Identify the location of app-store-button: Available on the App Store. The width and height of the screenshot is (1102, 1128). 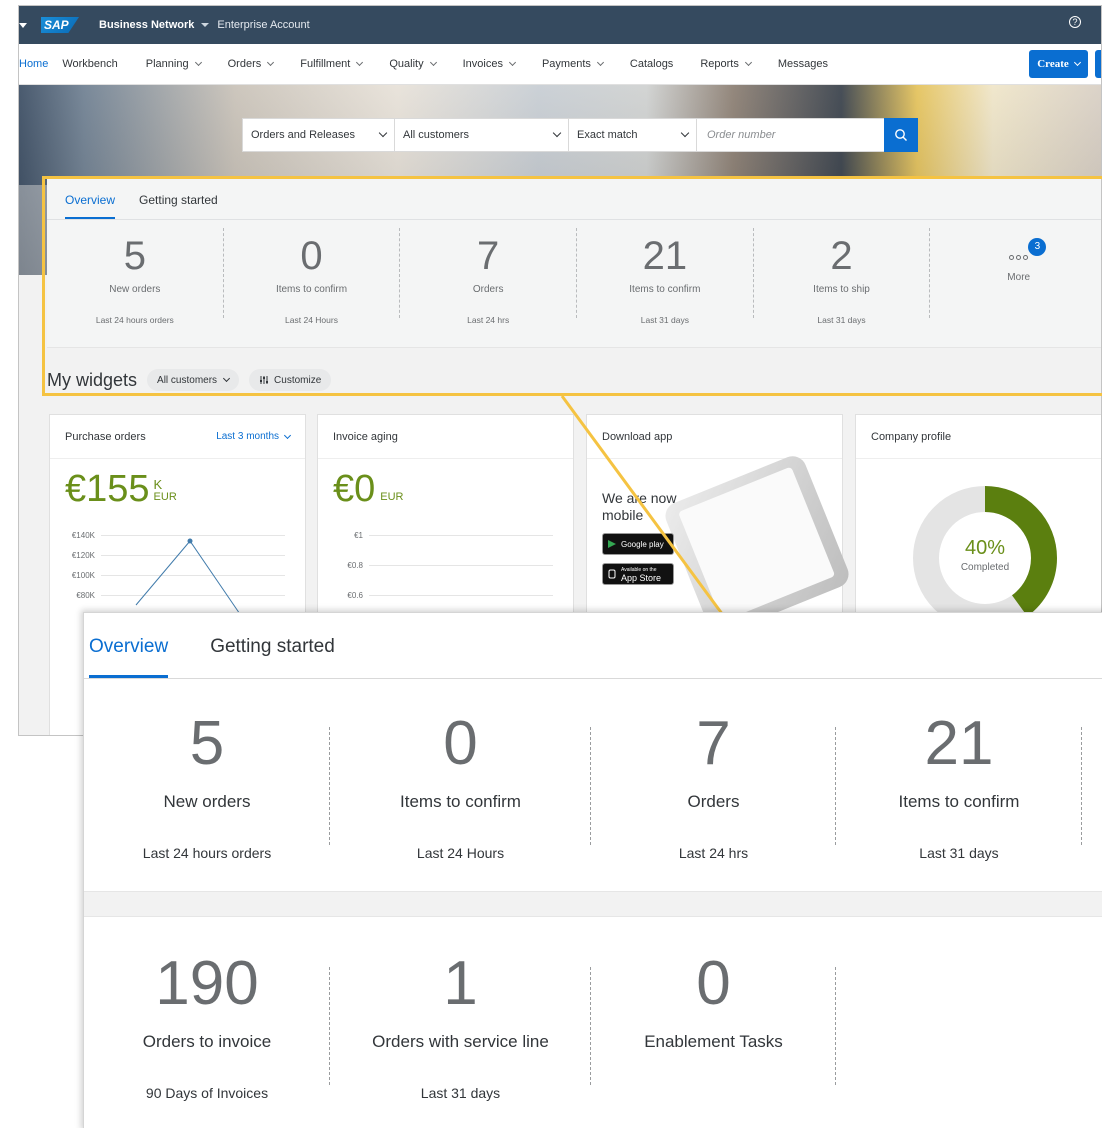
(638, 574).